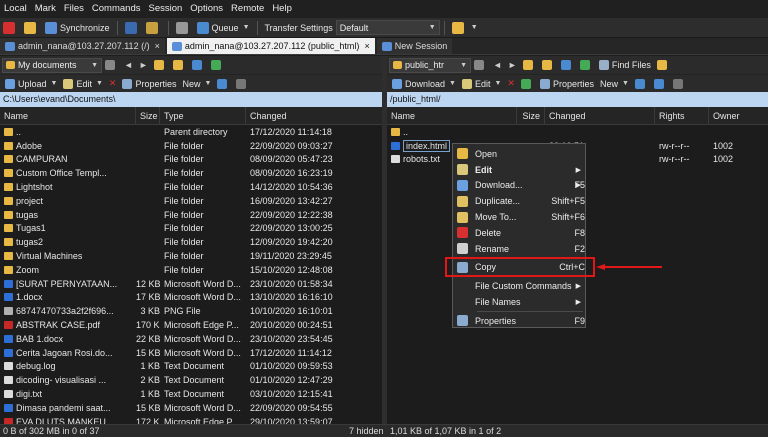 This screenshot has width=768, height=437. Describe the element at coordinates (82, 84) in the screenshot. I see `local-edit-button: Edit ▼` at that location.